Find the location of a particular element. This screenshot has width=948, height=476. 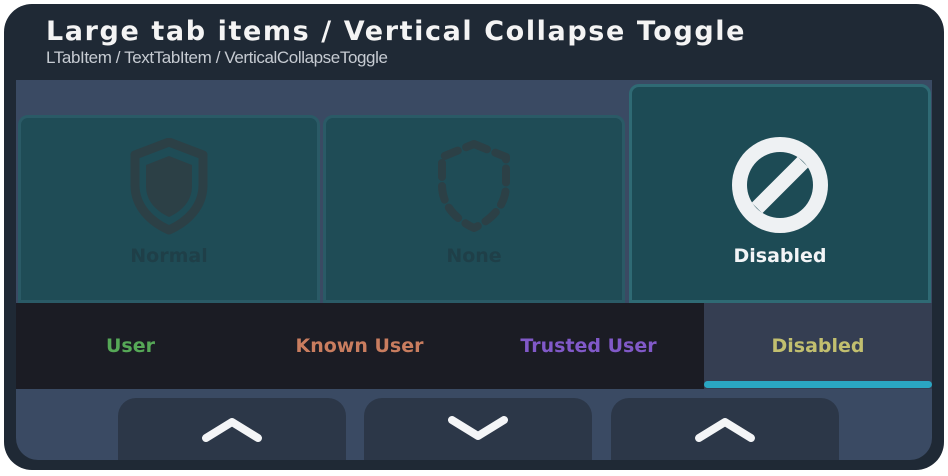

tab-label: None is located at coordinates (474, 256).